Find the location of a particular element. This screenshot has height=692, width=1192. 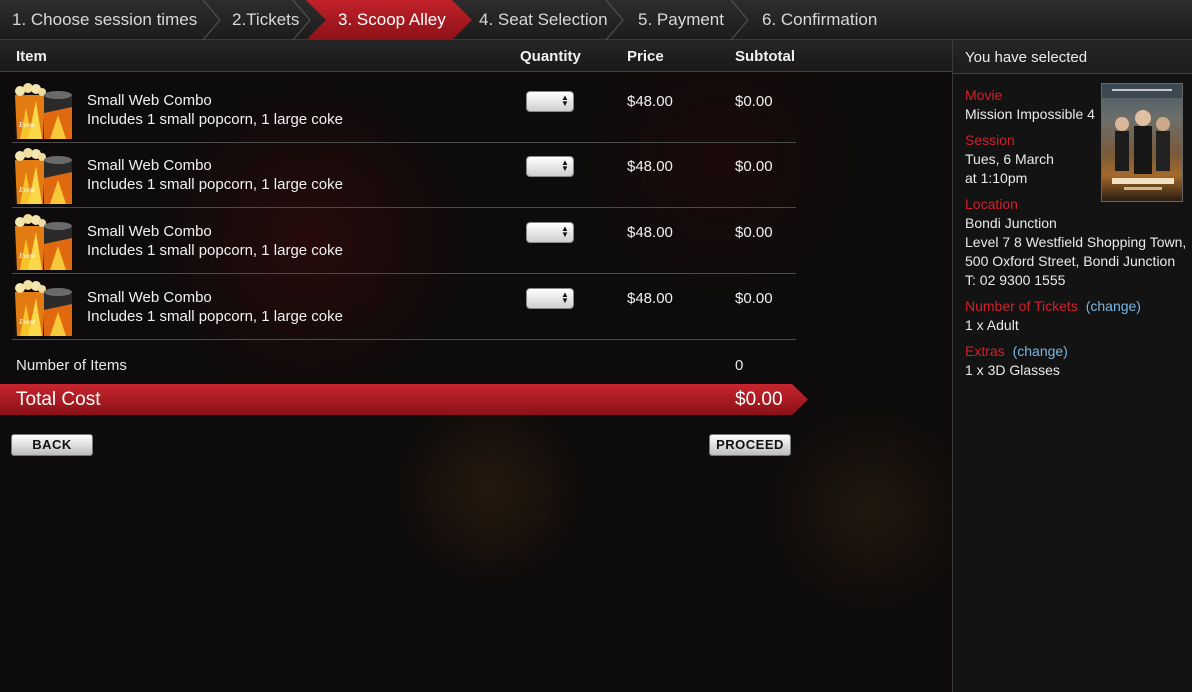

extras-value: 1 x 3D Glasses is located at coordinates (1012, 370).